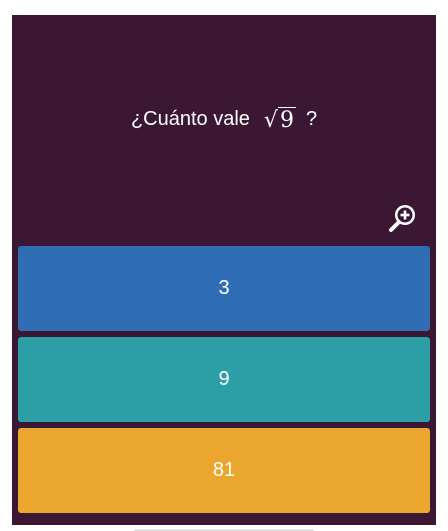  What do you see at coordinates (286, 120) in the screenshot?
I see `radicand: 9` at bounding box center [286, 120].